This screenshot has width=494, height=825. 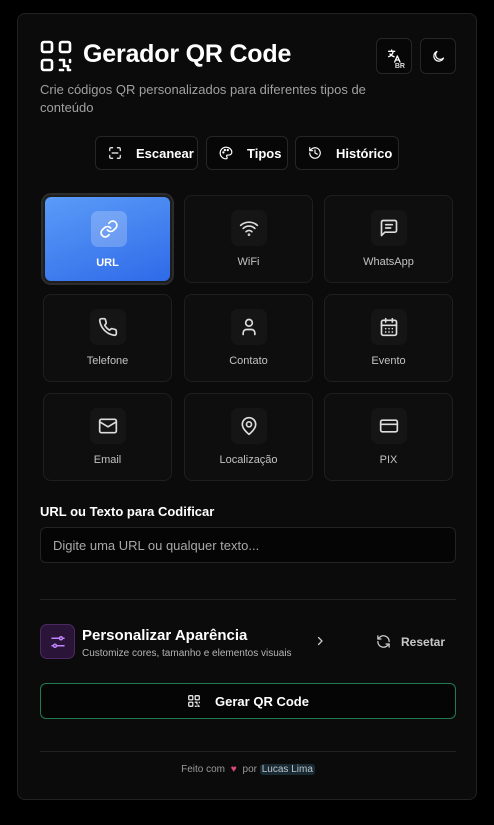 I want to click on customize-icon-box, so click(x=57, y=641).